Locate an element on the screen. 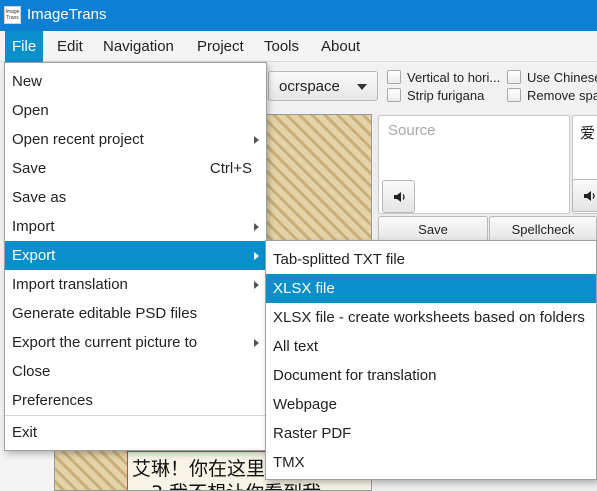  menu-item-label: Import is located at coordinates (33, 226).